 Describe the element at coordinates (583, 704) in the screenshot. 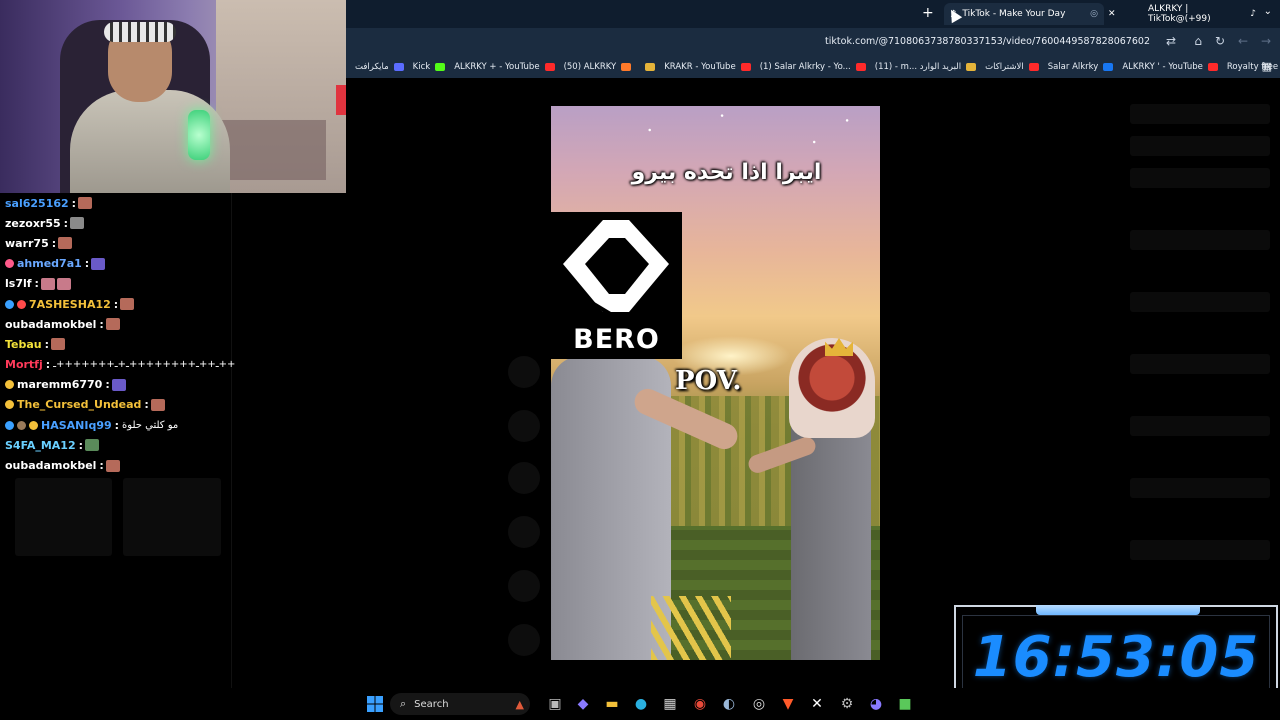

I see `copilot-icon: ◆` at that location.